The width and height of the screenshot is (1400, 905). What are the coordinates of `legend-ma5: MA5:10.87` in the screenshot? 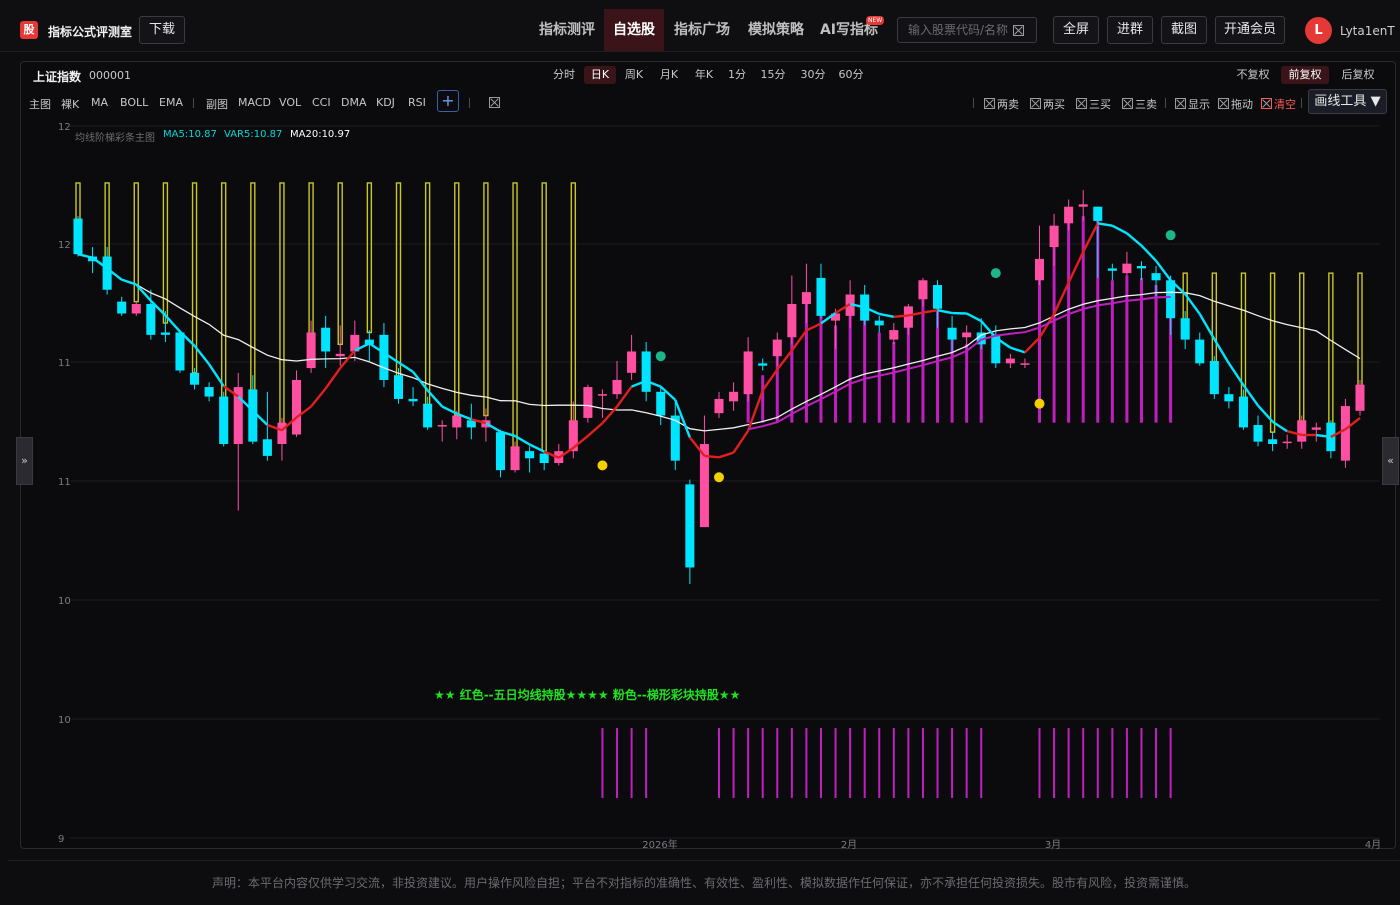 It's located at (190, 134).